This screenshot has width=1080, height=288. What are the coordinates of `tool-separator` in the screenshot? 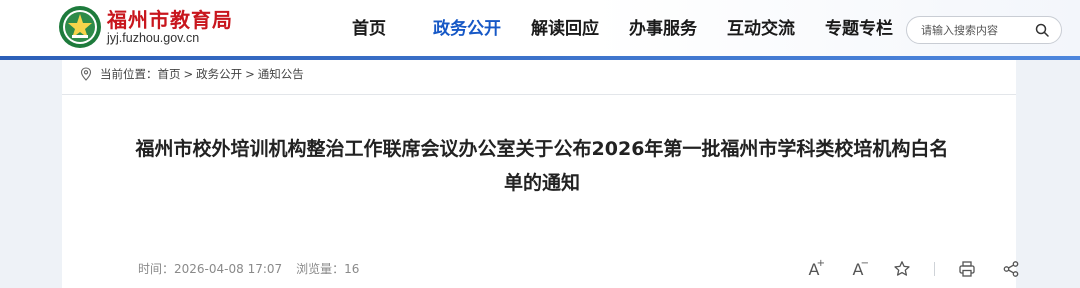 It's located at (934, 269).